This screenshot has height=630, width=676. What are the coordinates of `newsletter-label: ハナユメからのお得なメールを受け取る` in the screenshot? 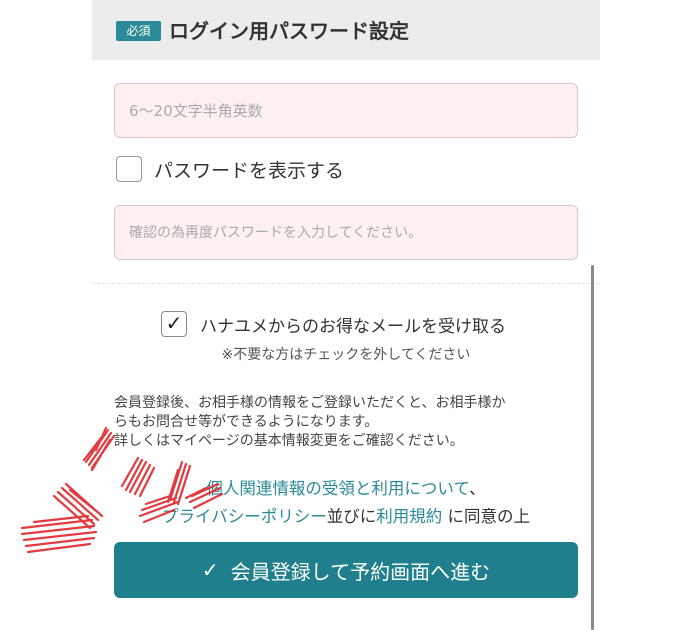 It's located at (353, 324).